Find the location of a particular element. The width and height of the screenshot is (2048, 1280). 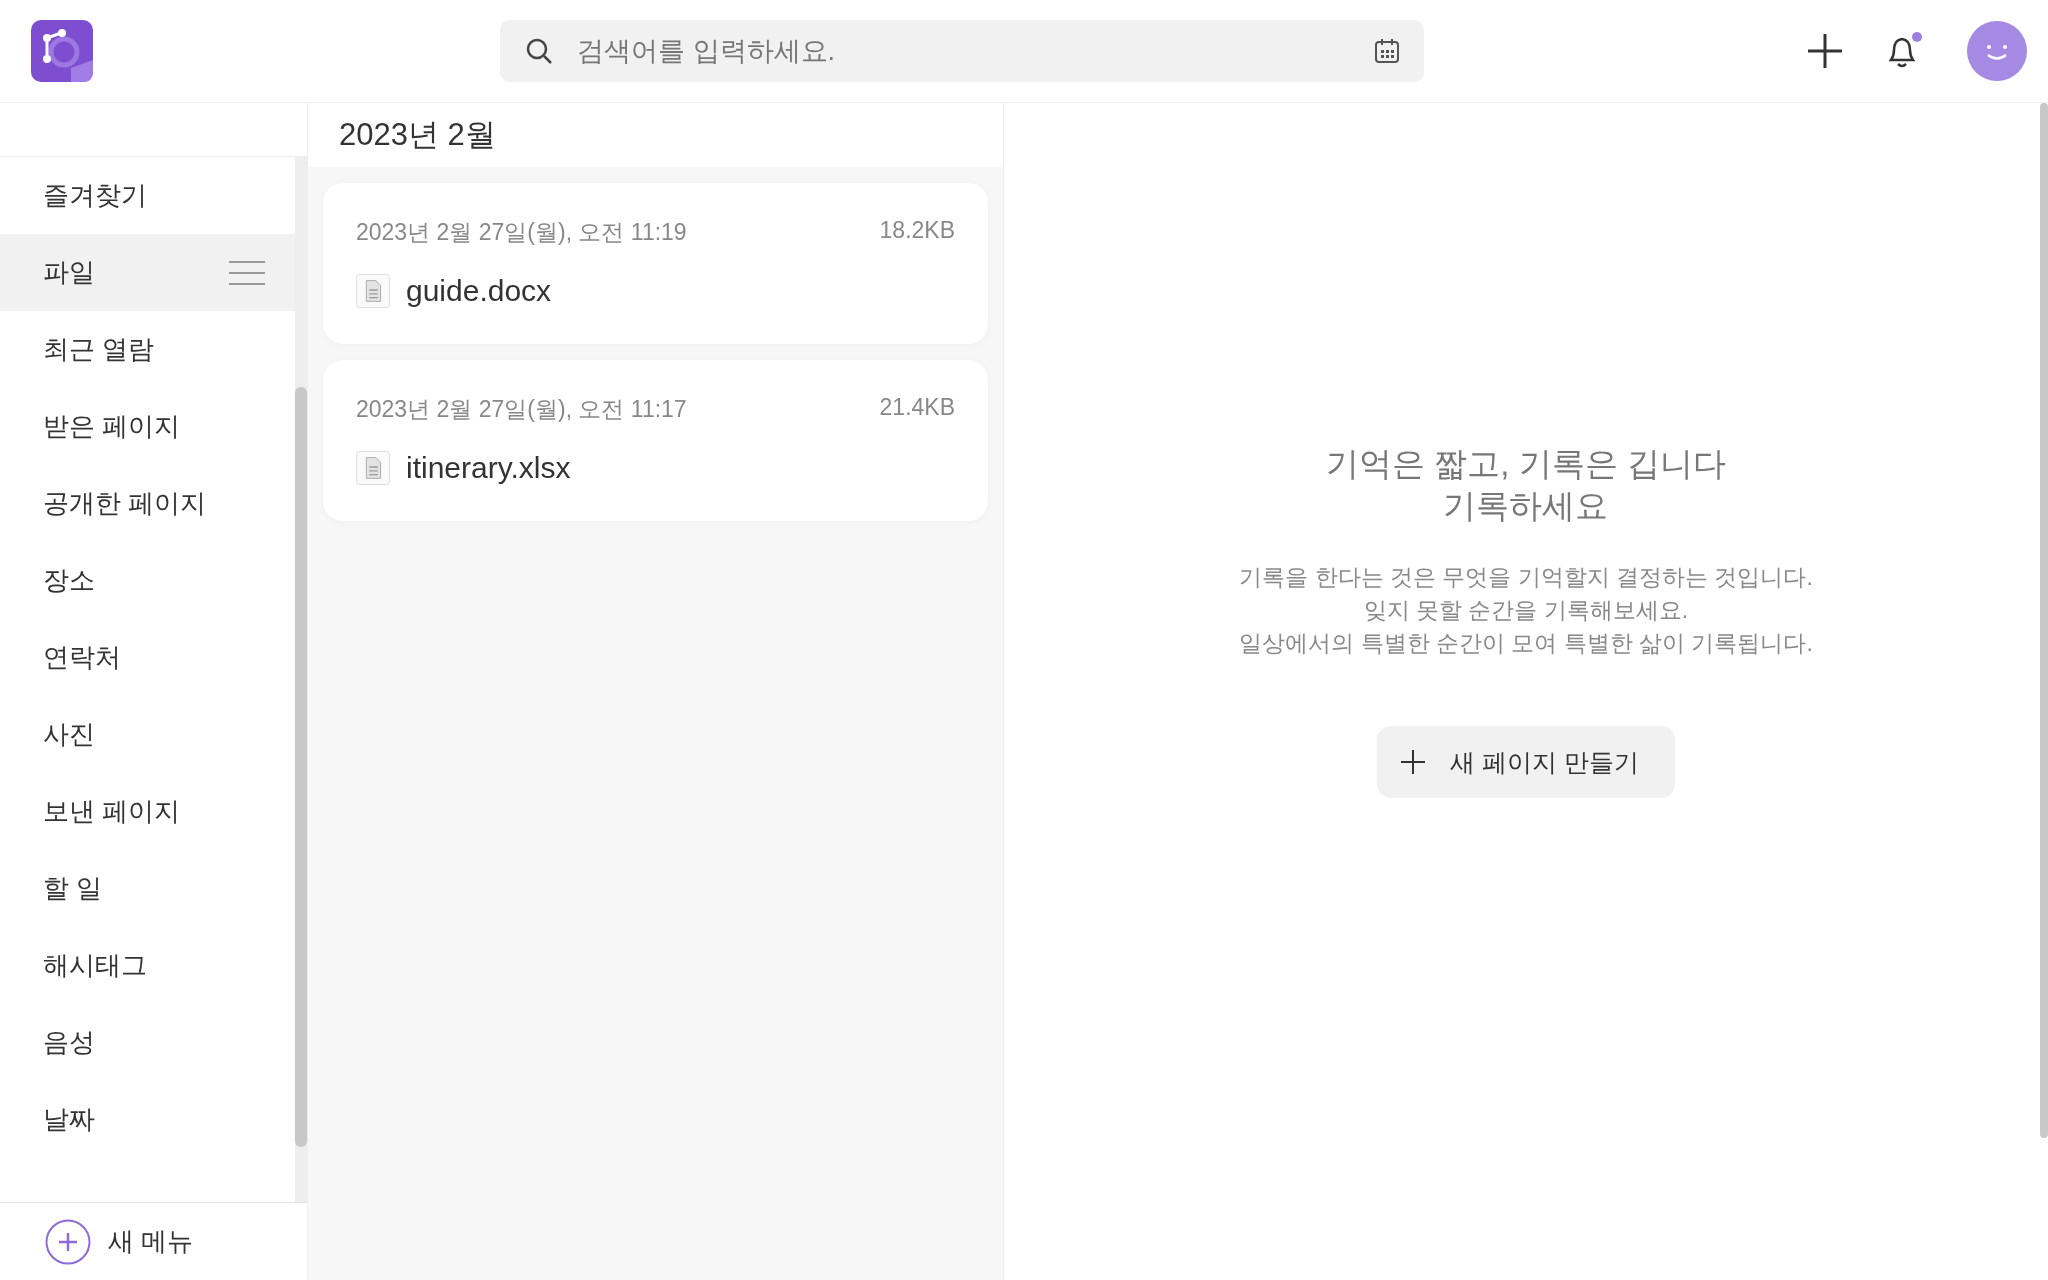

search-field: 검색어를 입력하세요. is located at coordinates (962, 51).